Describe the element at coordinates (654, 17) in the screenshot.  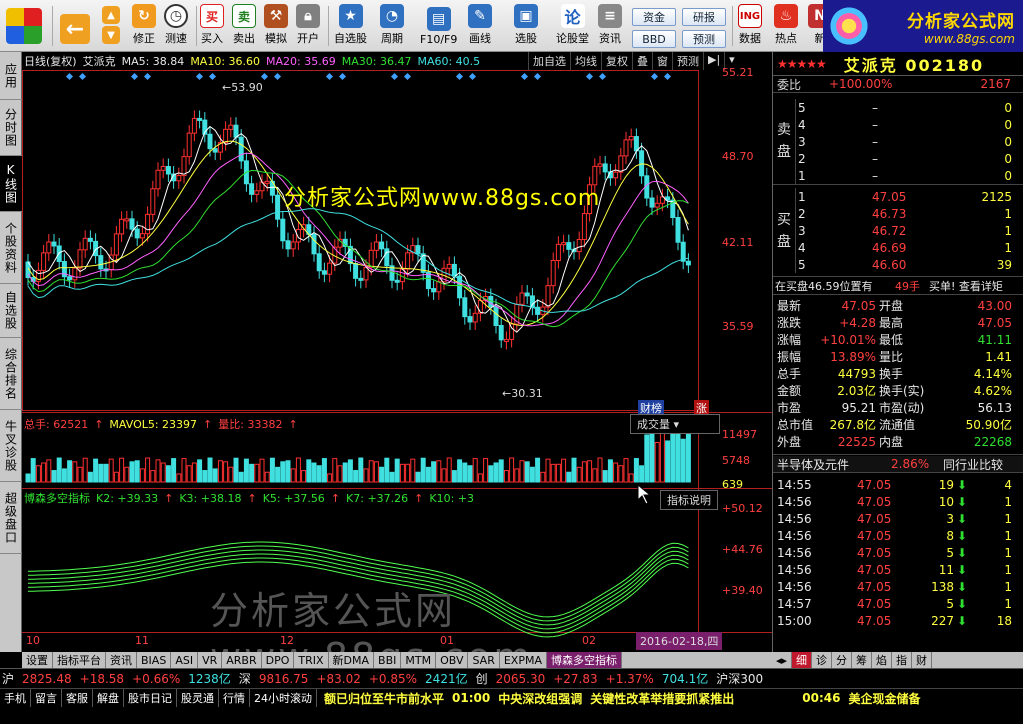
I see `funds-button: 资金` at that location.